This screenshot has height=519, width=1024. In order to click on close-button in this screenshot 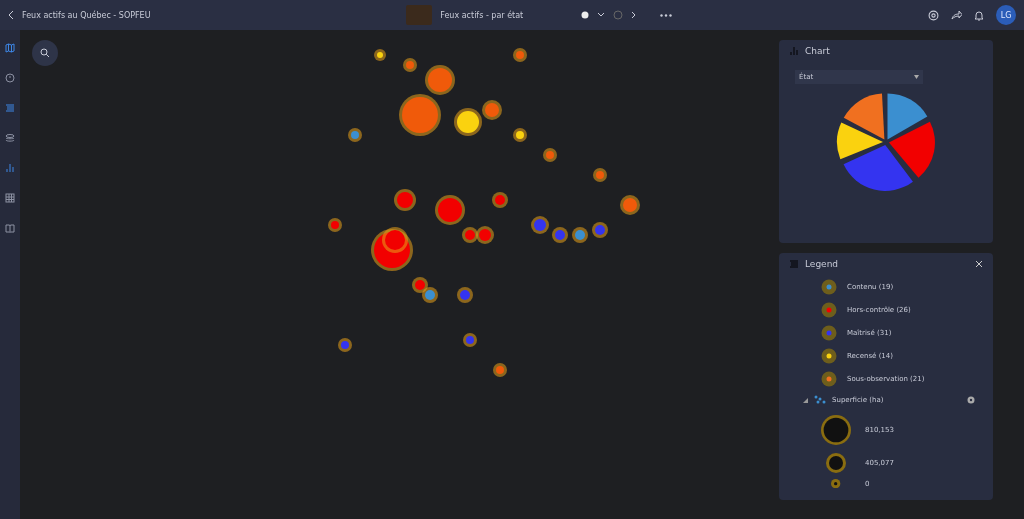, I will do `click(979, 264)`.